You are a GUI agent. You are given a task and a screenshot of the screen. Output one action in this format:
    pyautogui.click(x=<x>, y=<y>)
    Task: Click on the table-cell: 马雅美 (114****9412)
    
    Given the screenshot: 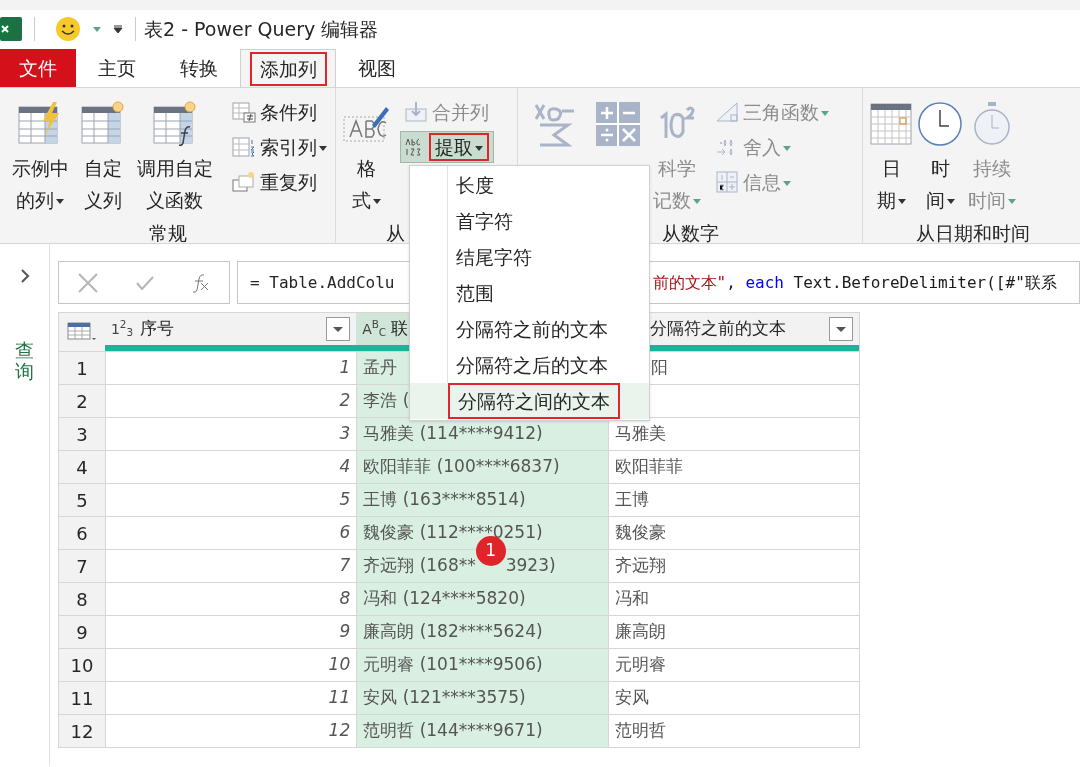 What is the action you would take?
    pyautogui.click(x=482, y=434)
    